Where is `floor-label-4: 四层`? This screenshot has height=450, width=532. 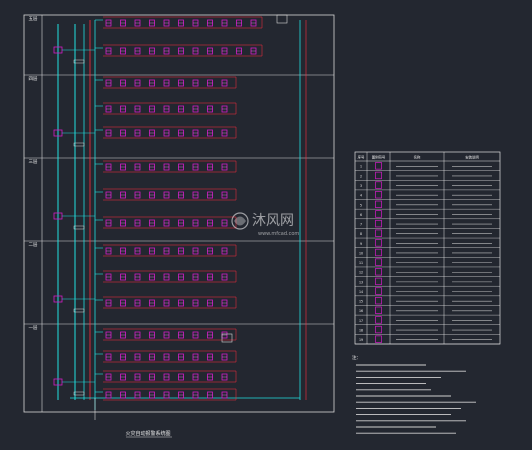
floor-label-4: 四层 is located at coordinates (33, 79).